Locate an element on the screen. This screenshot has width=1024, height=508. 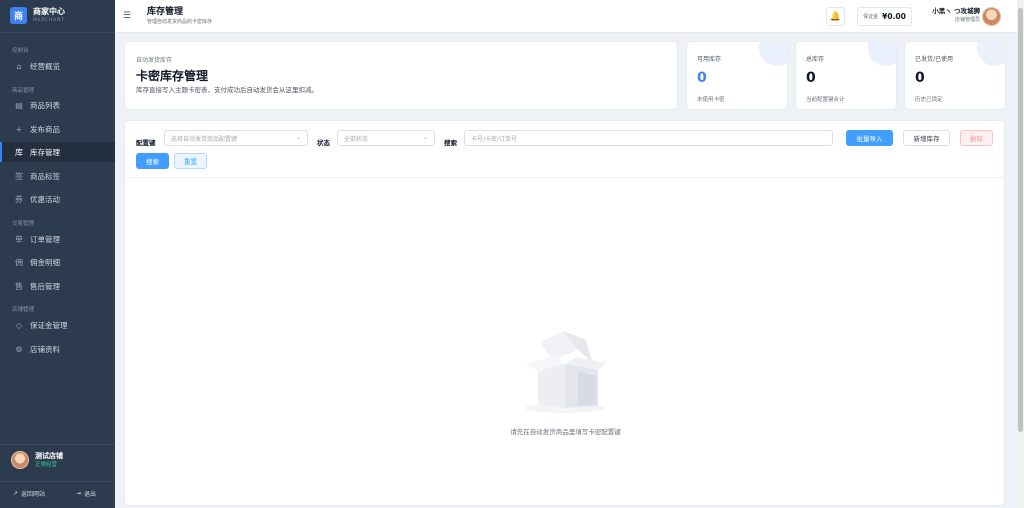
sidebar-item-product-list: ▤ 商品列表 is located at coordinates (57, 105).